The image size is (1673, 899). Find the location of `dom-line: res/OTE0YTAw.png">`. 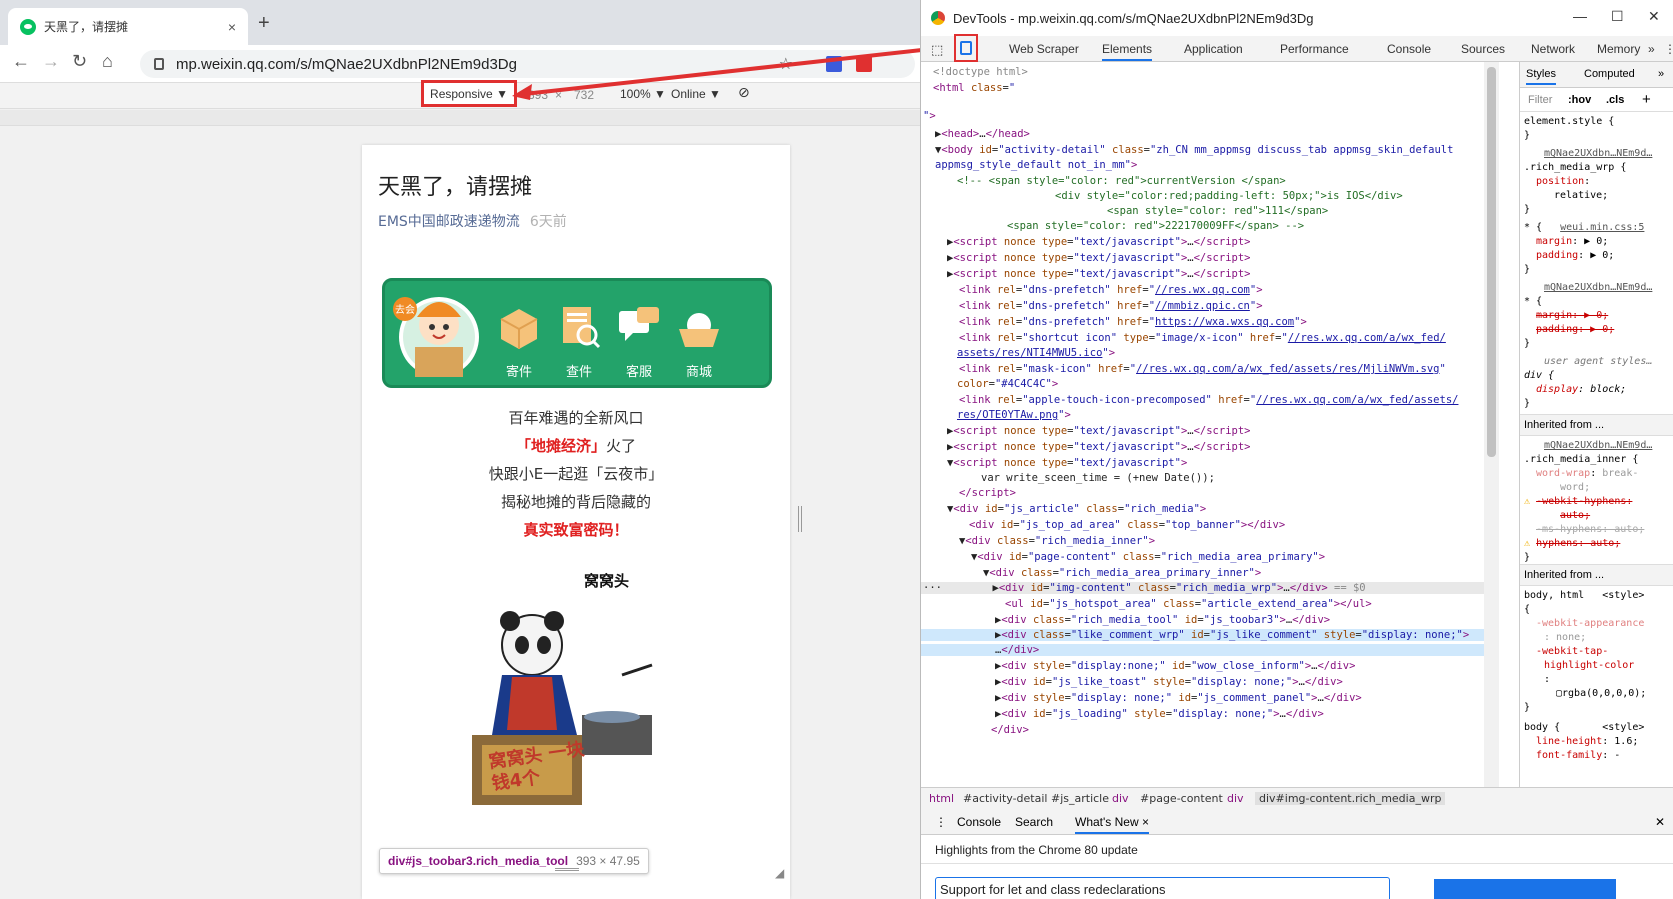

dom-line: res/OTE0YTAw.png"> is located at coordinates (1014, 415).